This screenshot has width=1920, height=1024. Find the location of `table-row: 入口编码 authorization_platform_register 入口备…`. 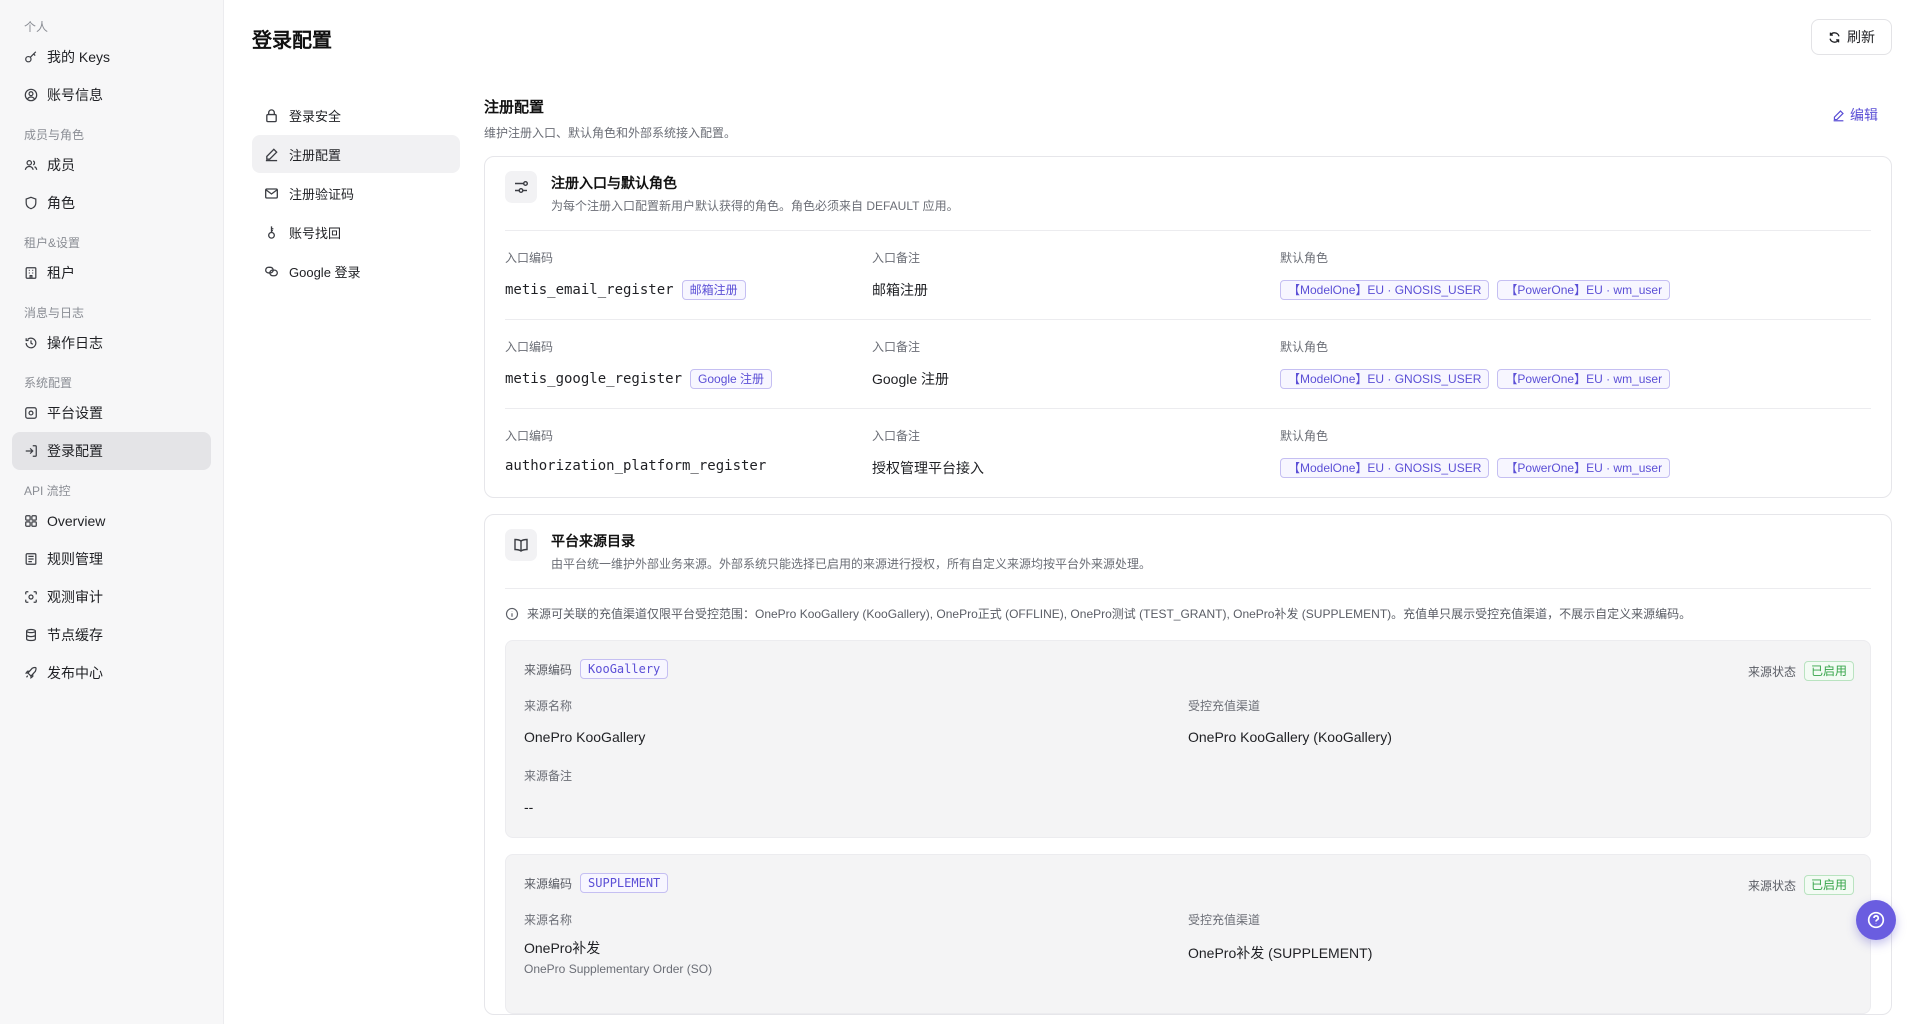

table-row: 入口编码 authorization_platform_register 入口备… is located at coordinates (1188, 453).